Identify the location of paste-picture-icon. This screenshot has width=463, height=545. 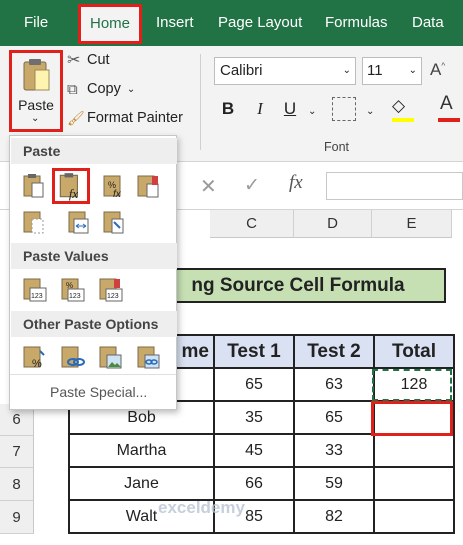
(110, 357).